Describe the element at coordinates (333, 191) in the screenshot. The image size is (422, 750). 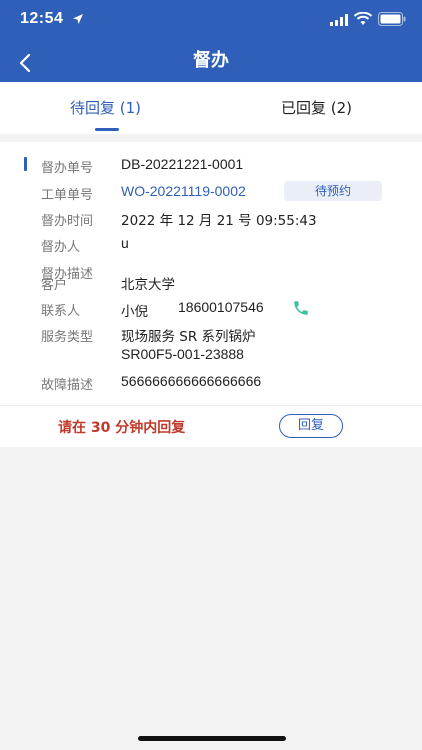
I see `status-badge: 待预约` at that location.